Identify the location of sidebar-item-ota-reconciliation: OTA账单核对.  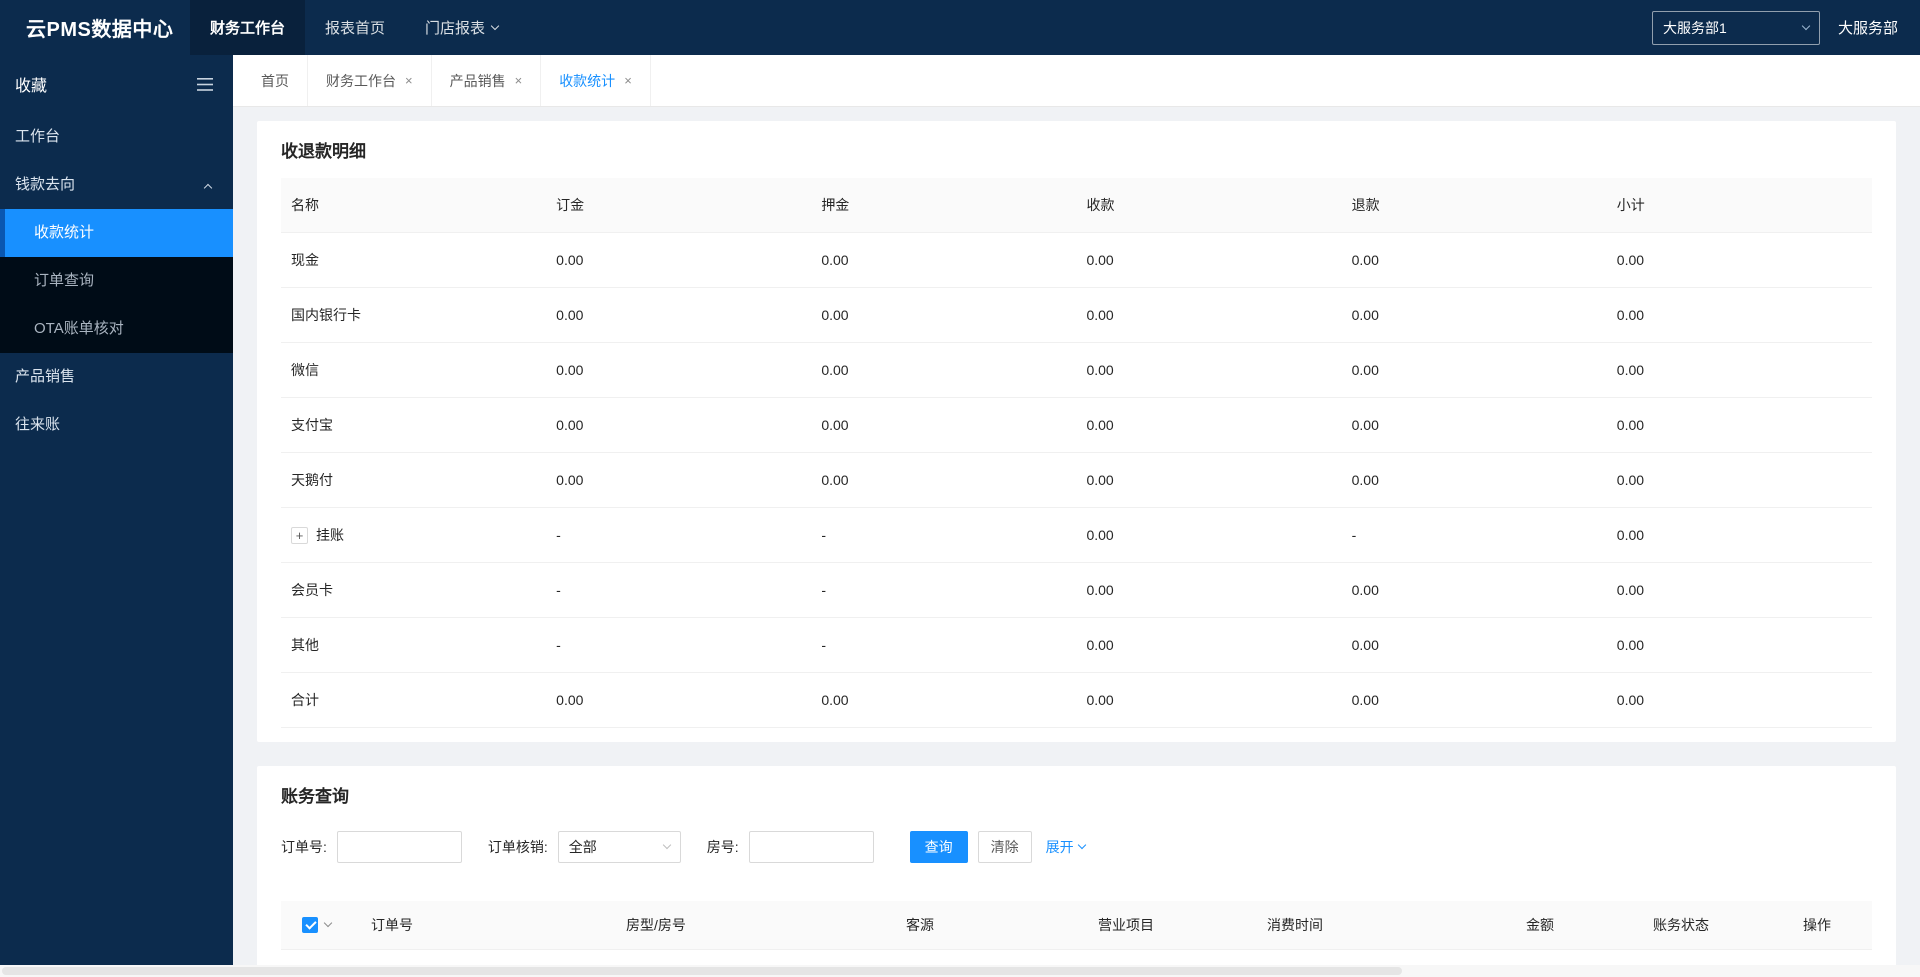
(116, 329).